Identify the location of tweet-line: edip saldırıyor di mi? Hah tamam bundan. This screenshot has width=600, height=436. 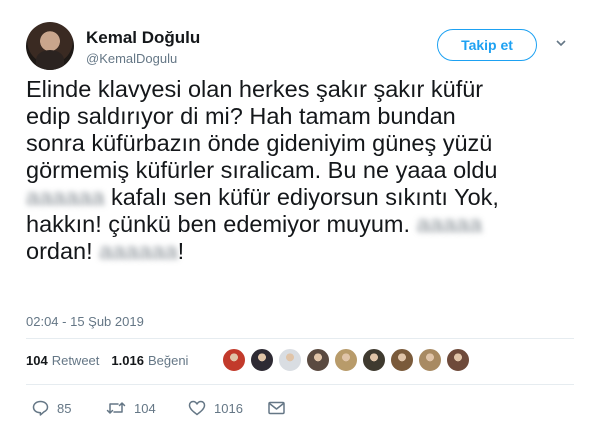
(241, 116).